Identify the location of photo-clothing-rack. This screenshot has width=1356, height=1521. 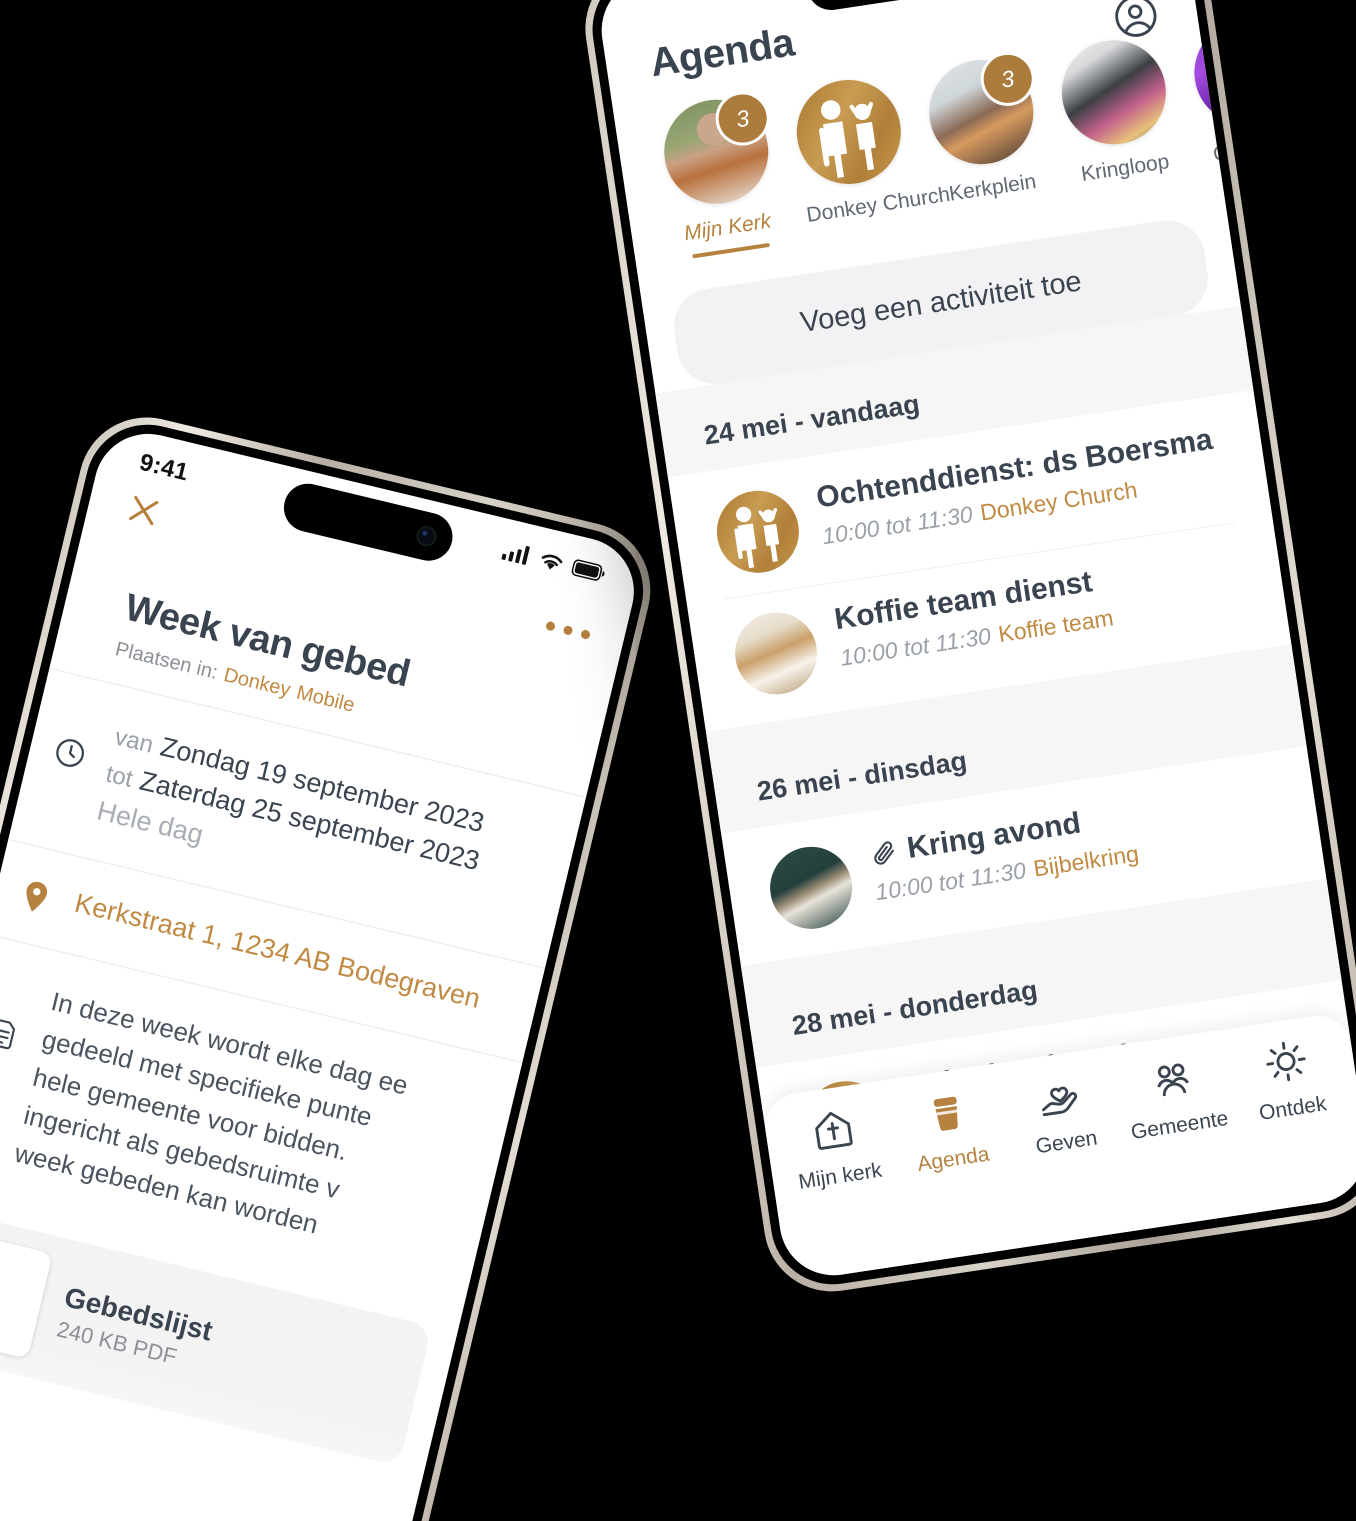
(1113, 92).